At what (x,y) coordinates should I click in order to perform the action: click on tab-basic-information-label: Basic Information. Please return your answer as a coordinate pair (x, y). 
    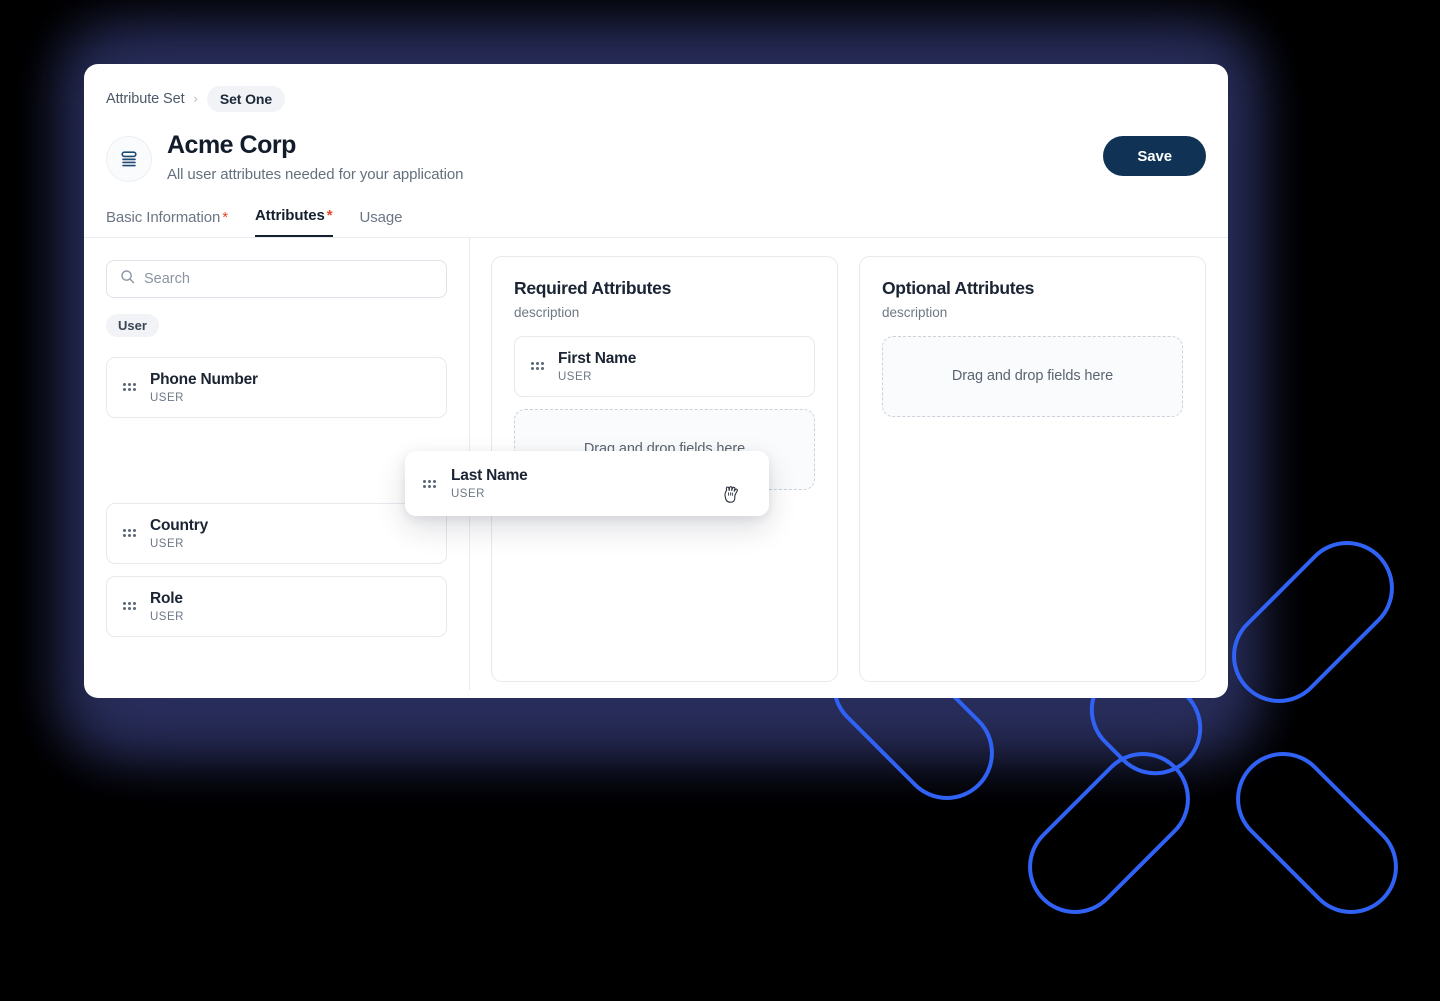
    Looking at the image, I should click on (163, 217).